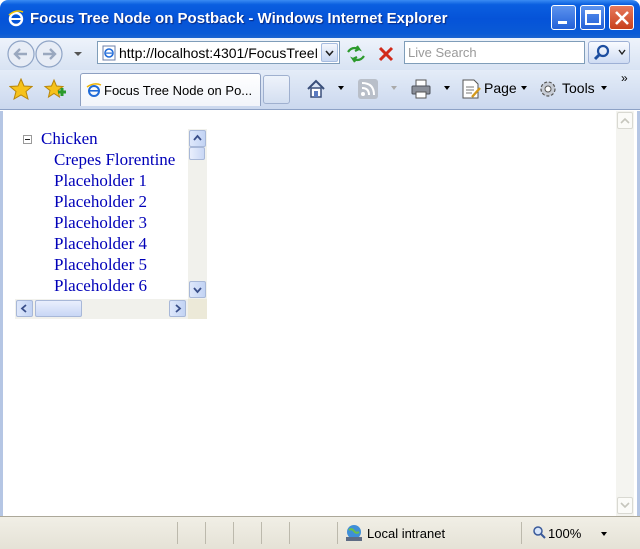 The image size is (640, 549). I want to click on security-zone-label: Local intranet, so click(406, 533).